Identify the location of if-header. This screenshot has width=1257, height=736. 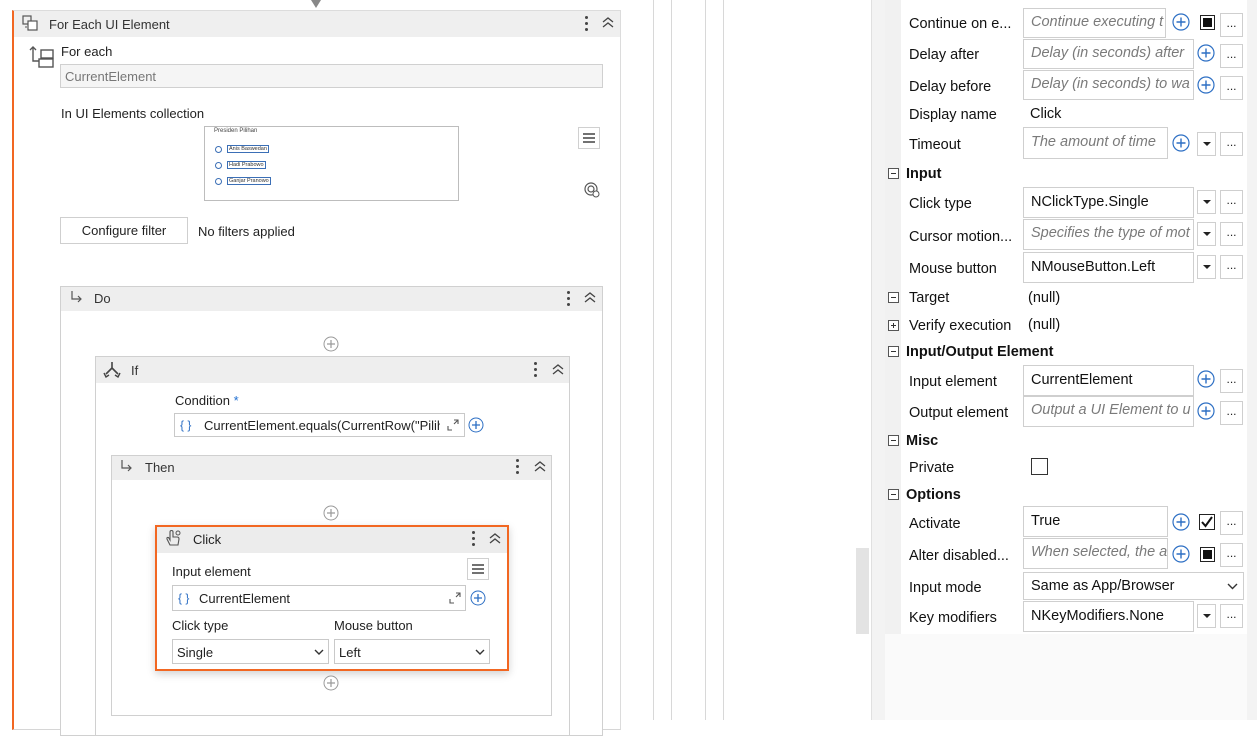
(332, 370).